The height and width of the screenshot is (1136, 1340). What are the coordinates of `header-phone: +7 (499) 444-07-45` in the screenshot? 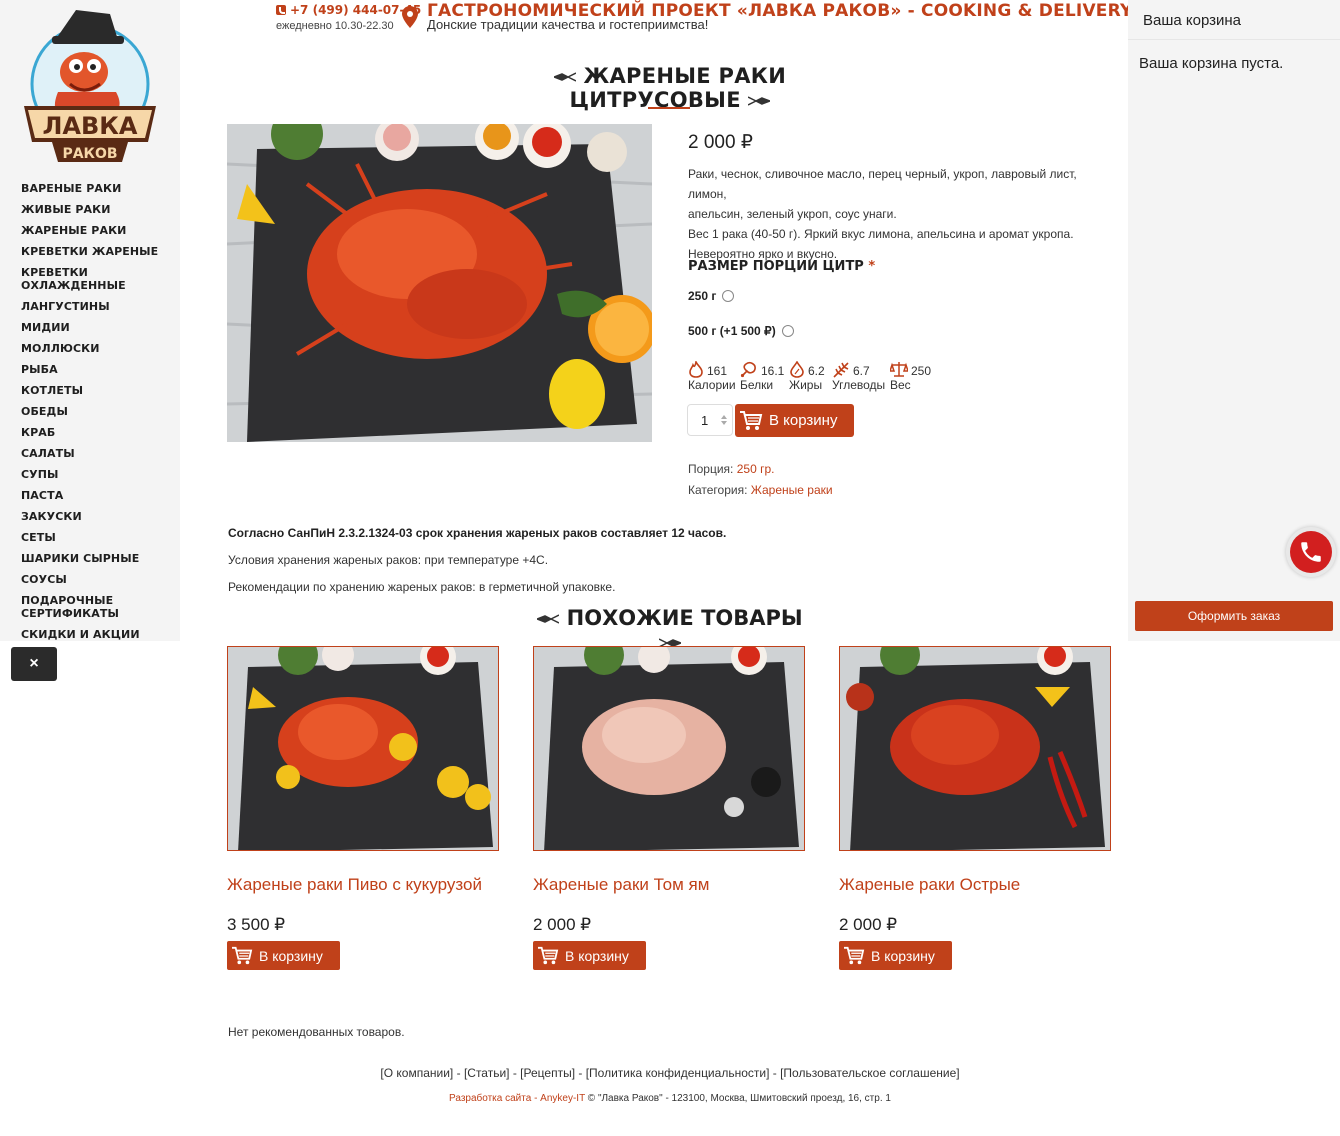 It's located at (348, 10).